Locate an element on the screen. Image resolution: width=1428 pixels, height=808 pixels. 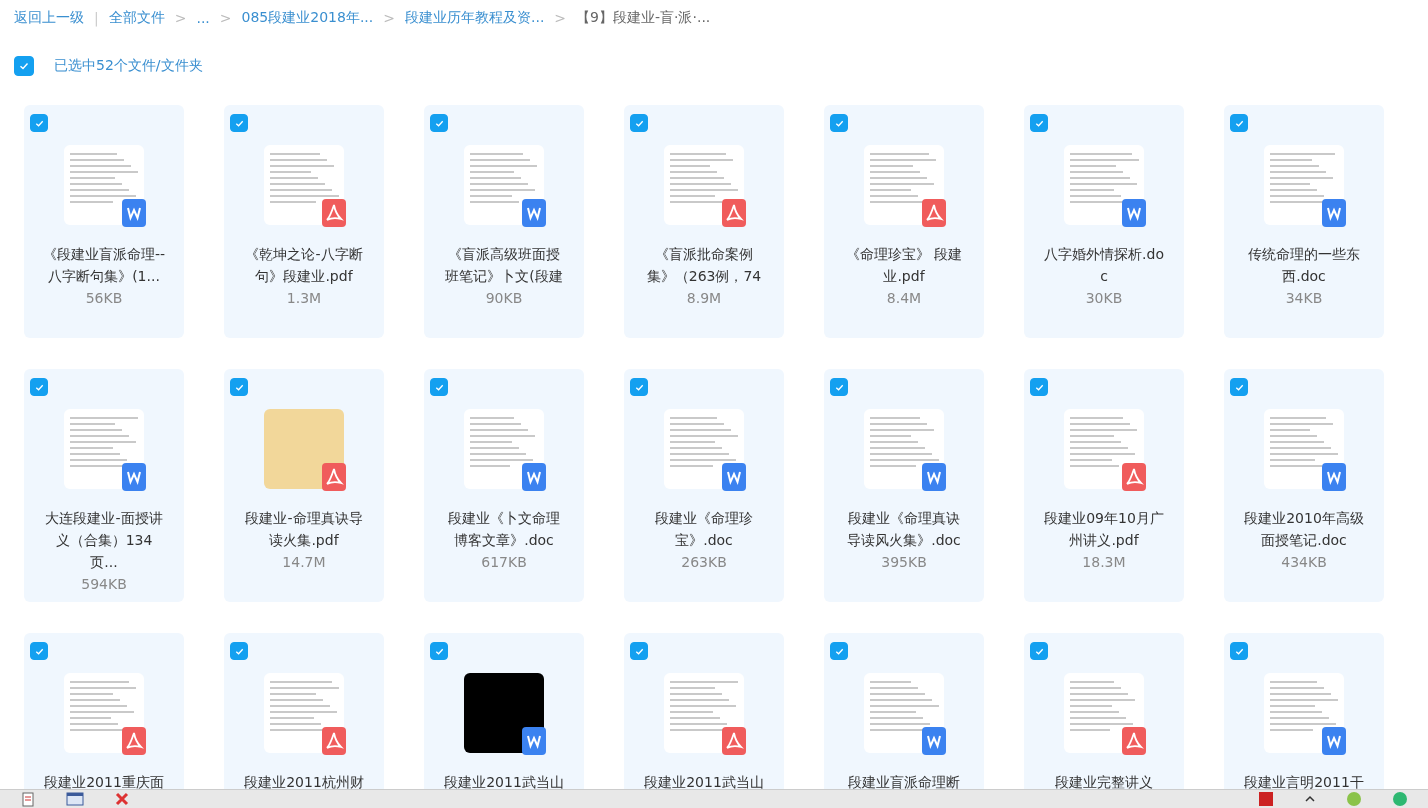
file-name: 段建业《命理真诀导读风火集》.doc is located at coordinates (904, 529).